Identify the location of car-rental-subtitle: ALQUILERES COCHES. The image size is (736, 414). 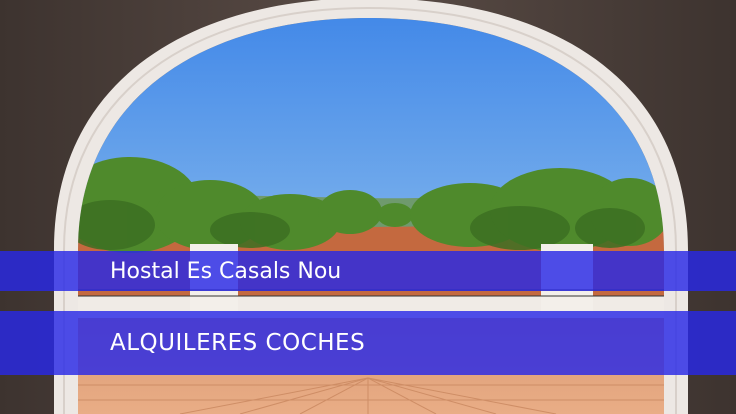
(238, 343).